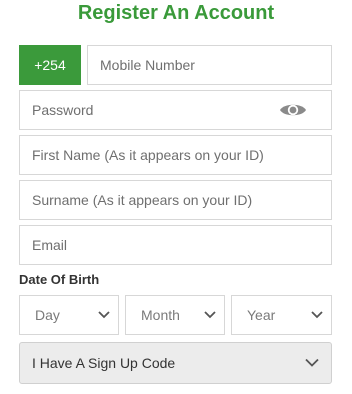 Image resolution: width=352 pixels, height=394 pixels. I want to click on country-code-button: +254, so click(50, 65).